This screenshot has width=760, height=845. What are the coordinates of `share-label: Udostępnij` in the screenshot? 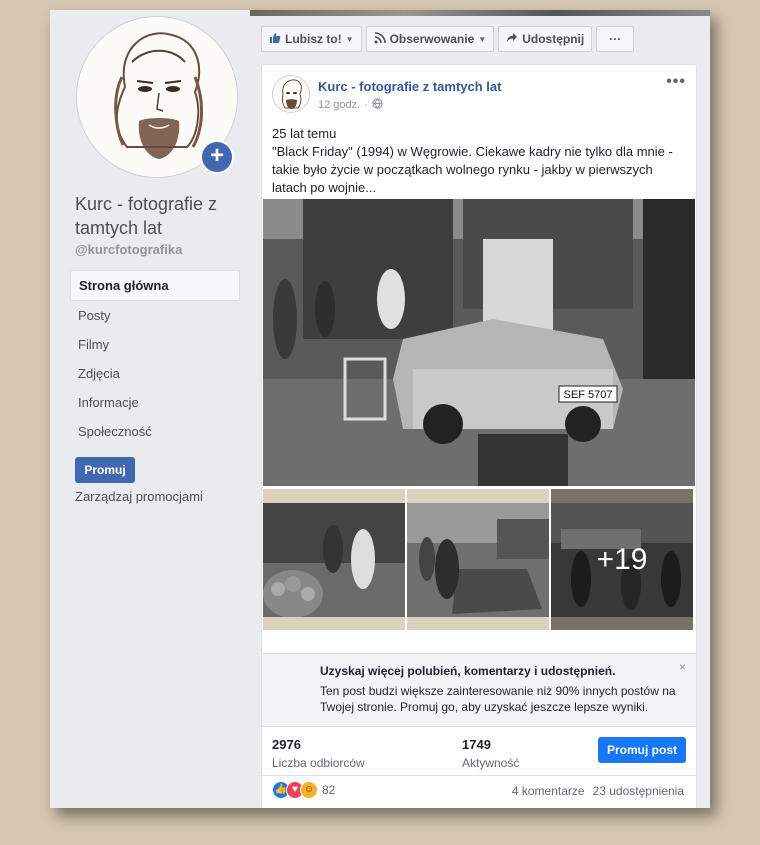 It's located at (553, 39).